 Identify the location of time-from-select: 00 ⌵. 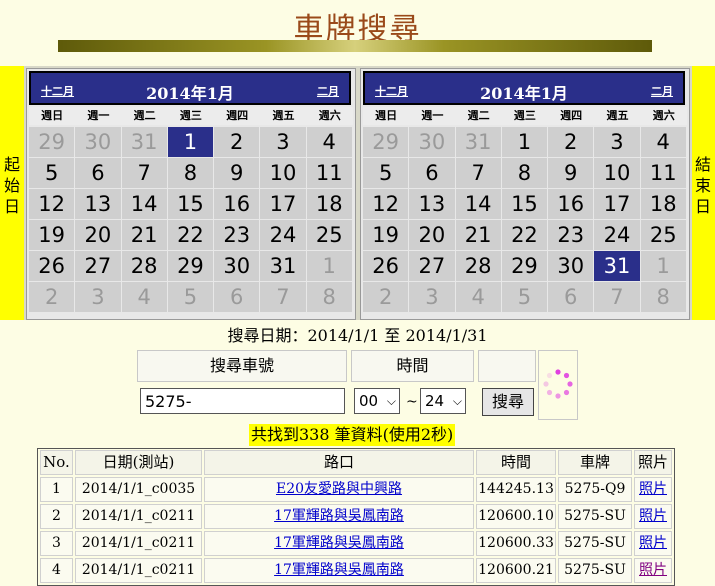
(377, 401).